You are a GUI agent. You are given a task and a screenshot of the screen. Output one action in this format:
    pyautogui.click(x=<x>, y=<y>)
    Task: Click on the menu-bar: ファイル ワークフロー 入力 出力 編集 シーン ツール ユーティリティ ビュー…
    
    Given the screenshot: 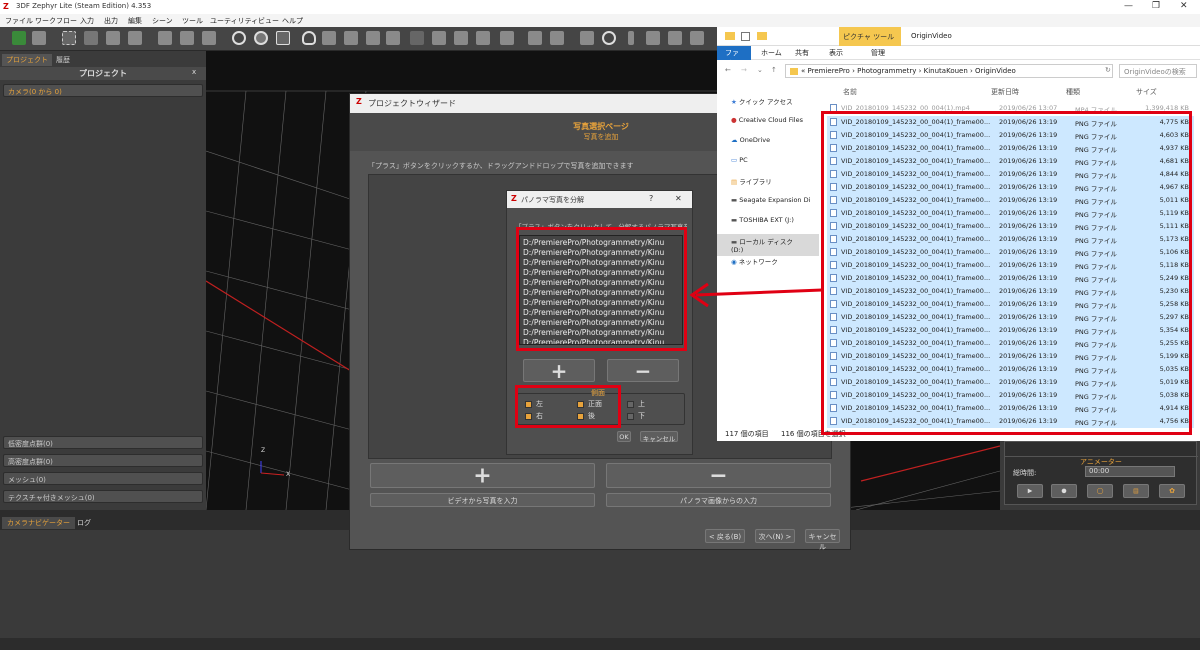 What is the action you would take?
    pyautogui.click(x=600, y=20)
    